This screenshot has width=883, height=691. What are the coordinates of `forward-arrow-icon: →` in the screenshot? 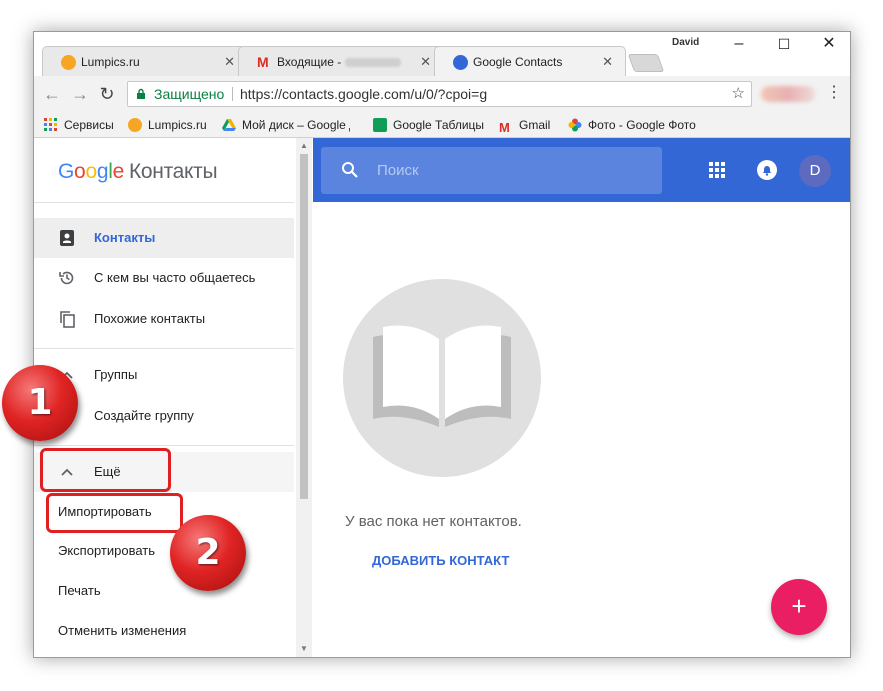 It's located at (80, 94).